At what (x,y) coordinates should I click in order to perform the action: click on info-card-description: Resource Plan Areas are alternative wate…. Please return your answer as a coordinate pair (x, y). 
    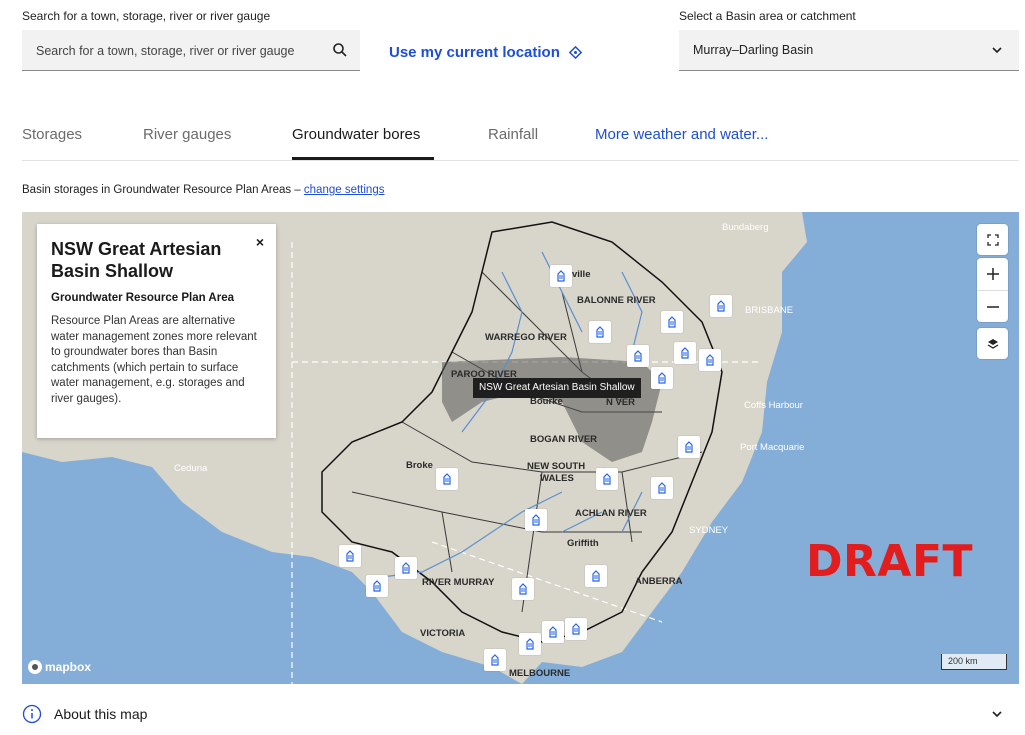
    Looking at the image, I should click on (154, 360).